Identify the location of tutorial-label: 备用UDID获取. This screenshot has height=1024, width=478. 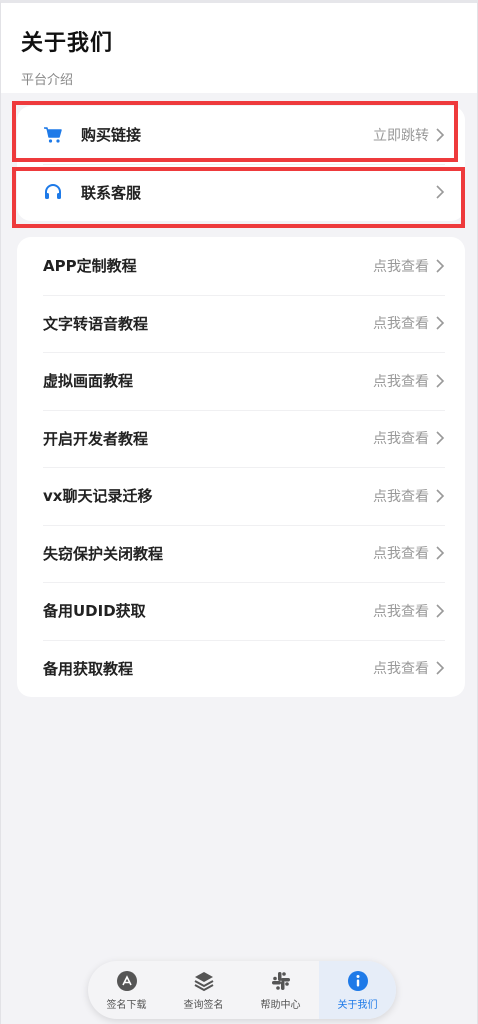
(94, 611).